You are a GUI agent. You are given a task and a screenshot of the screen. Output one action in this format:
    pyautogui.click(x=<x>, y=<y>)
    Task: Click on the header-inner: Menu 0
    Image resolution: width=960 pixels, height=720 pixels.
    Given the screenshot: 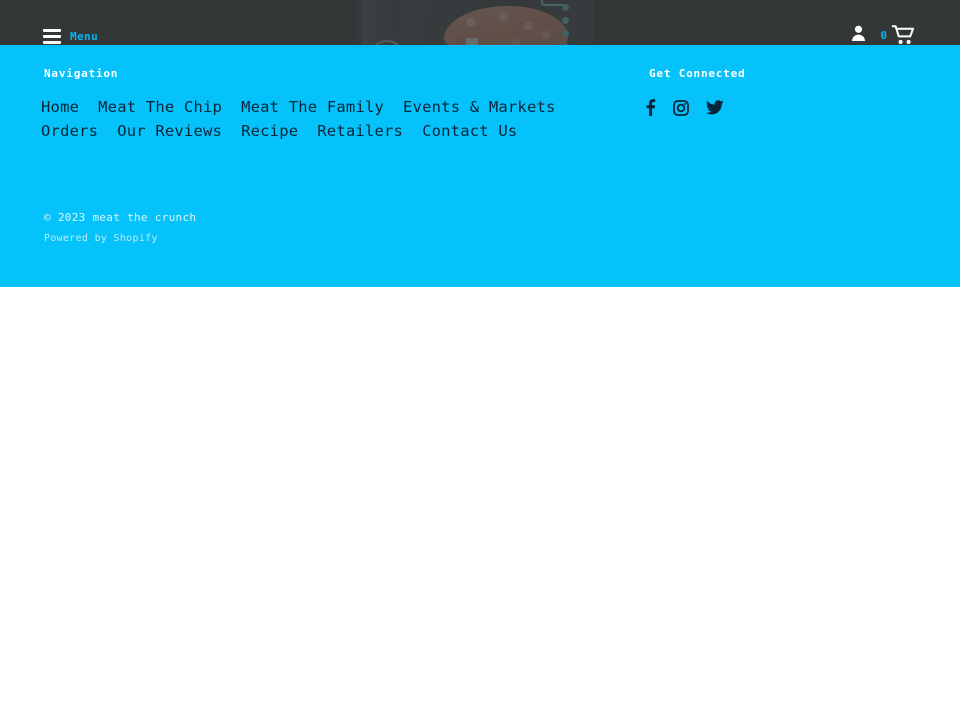 What is the action you would take?
    pyautogui.click(x=480, y=22)
    